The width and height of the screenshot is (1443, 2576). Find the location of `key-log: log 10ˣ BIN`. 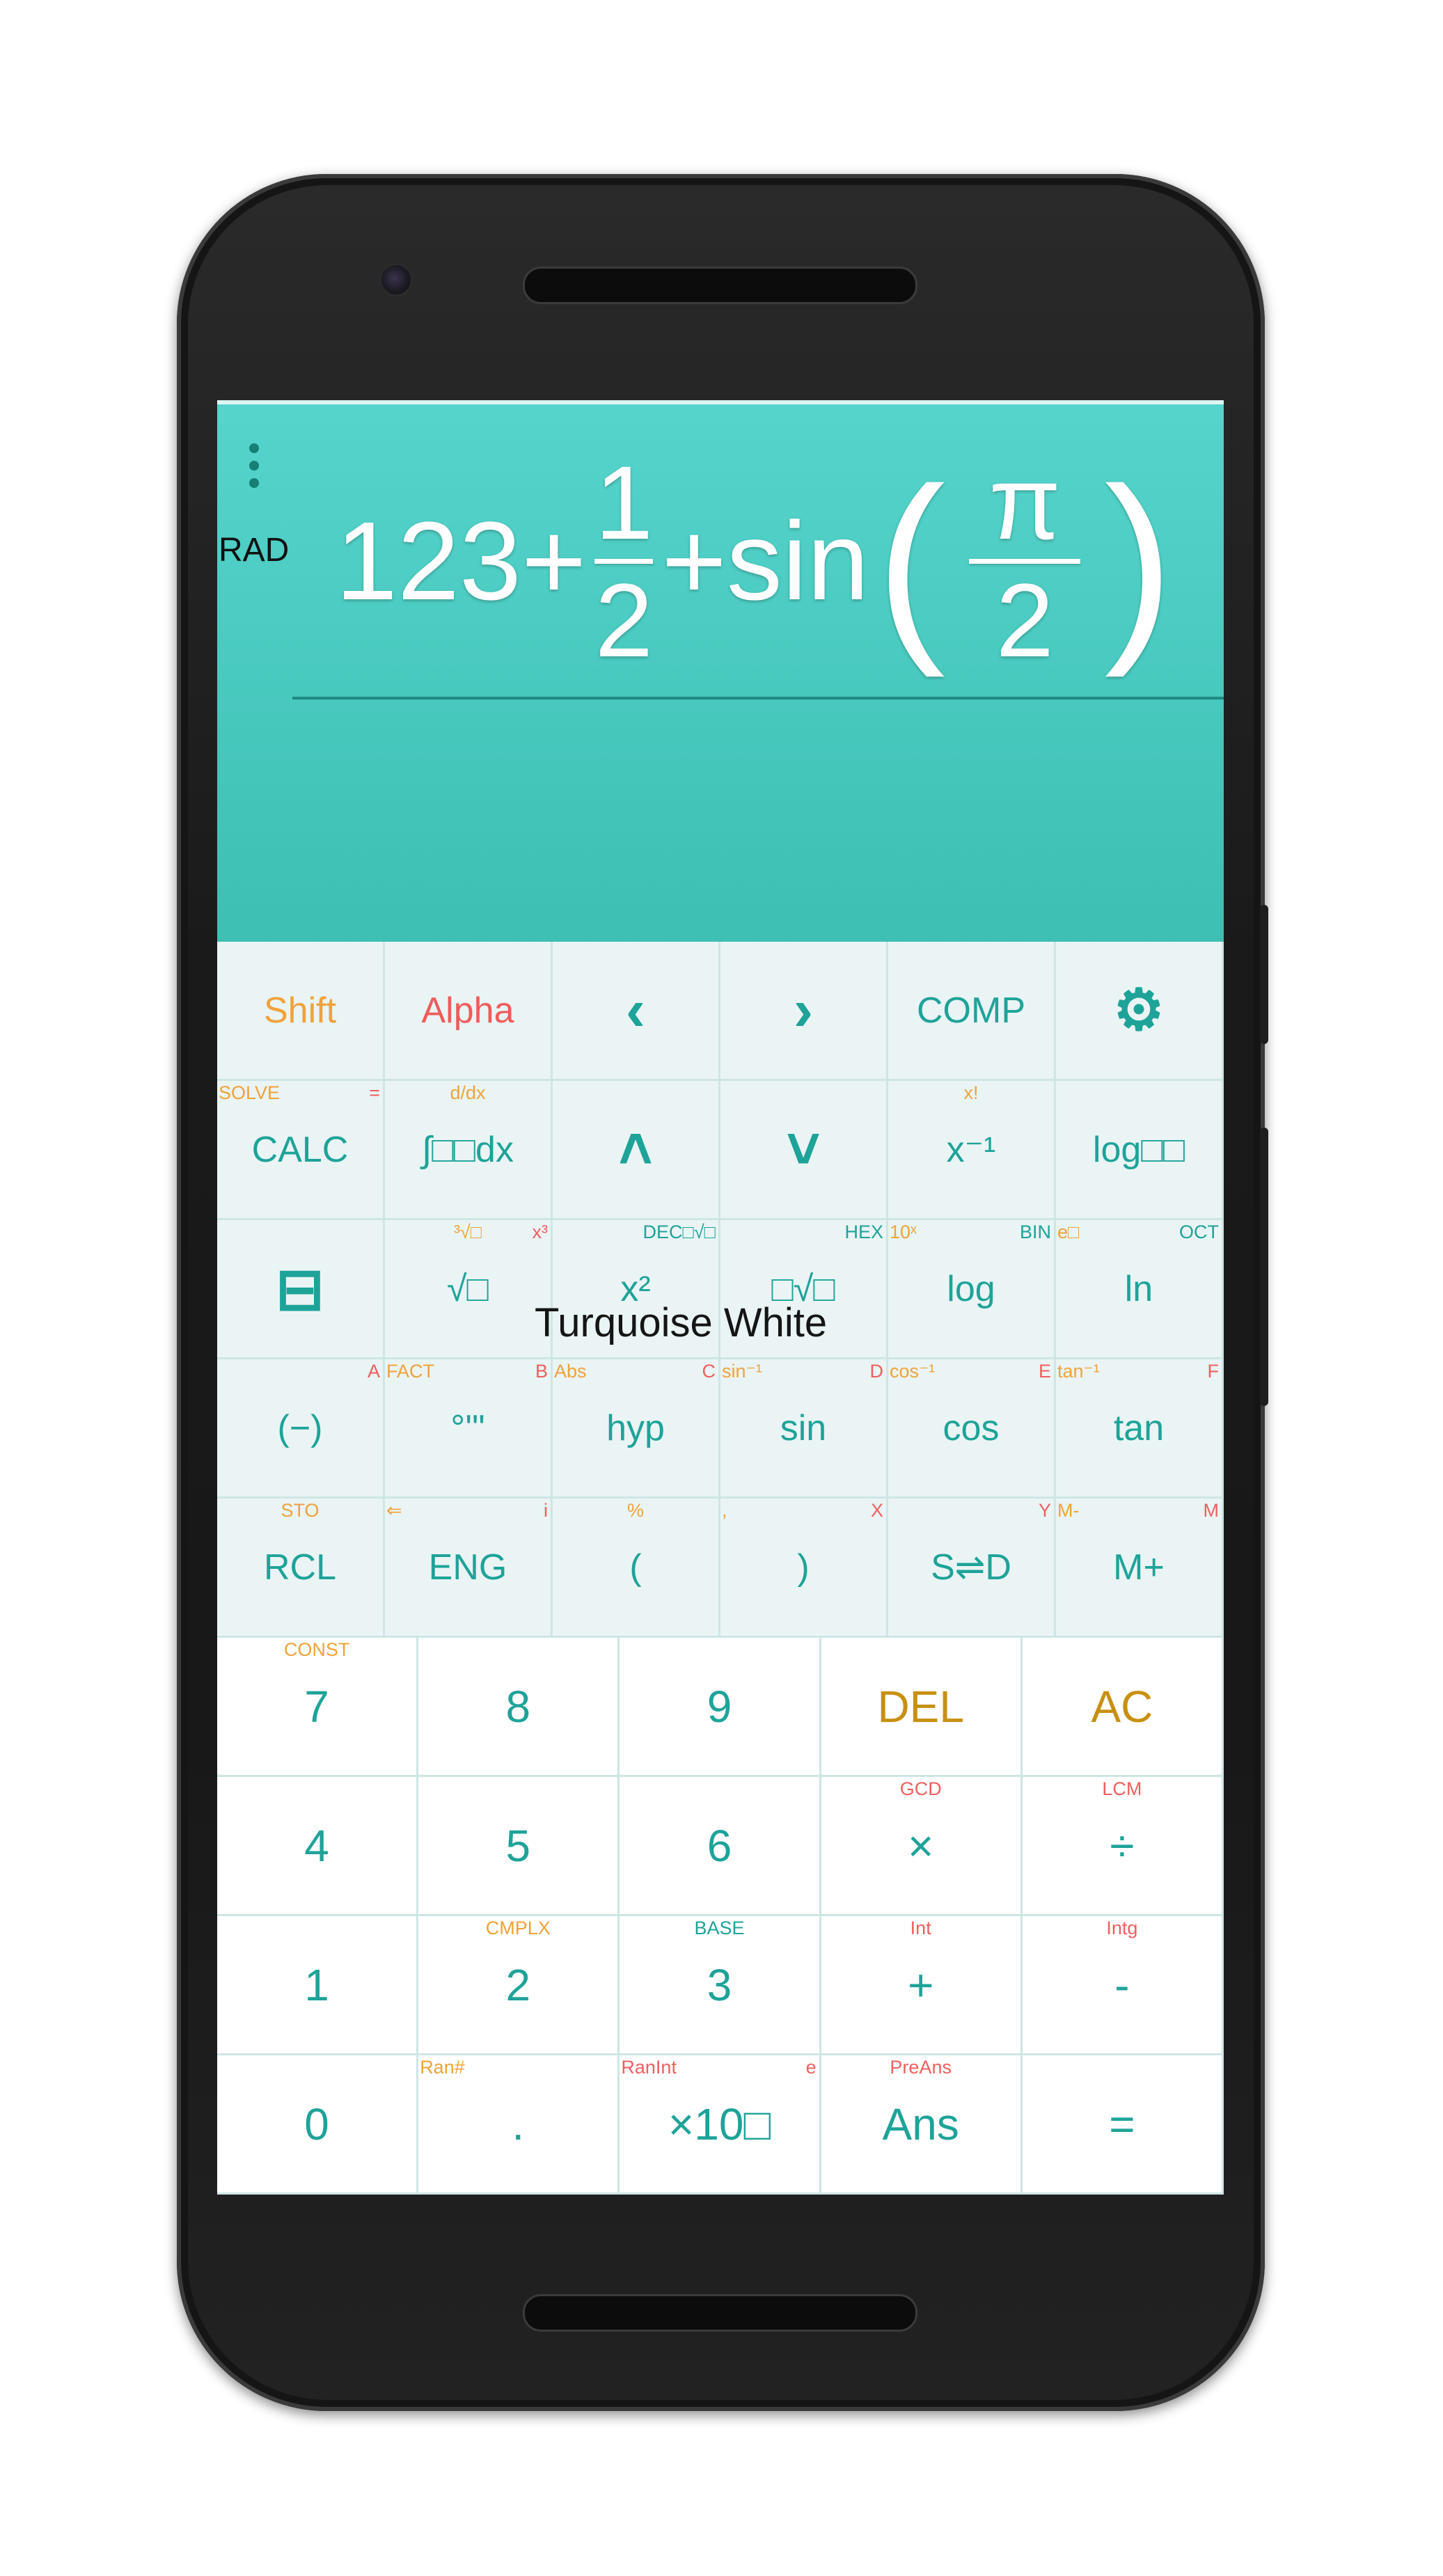

key-log: log 10ˣ BIN is located at coordinates (972, 1289).